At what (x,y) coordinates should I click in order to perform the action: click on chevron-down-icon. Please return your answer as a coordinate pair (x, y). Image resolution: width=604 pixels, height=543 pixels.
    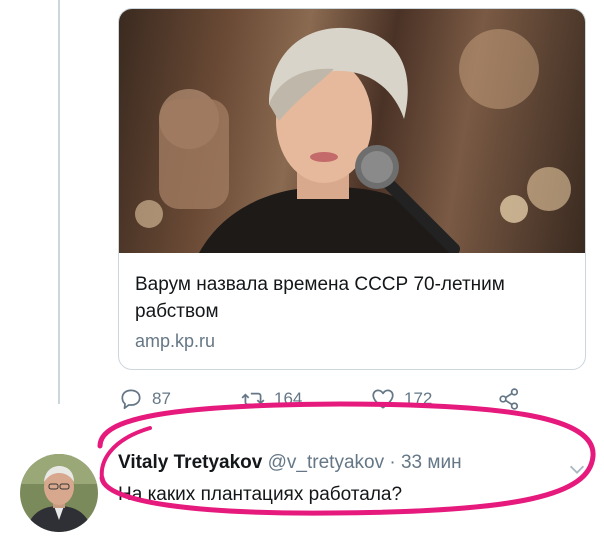
    Looking at the image, I should click on (577, 469).